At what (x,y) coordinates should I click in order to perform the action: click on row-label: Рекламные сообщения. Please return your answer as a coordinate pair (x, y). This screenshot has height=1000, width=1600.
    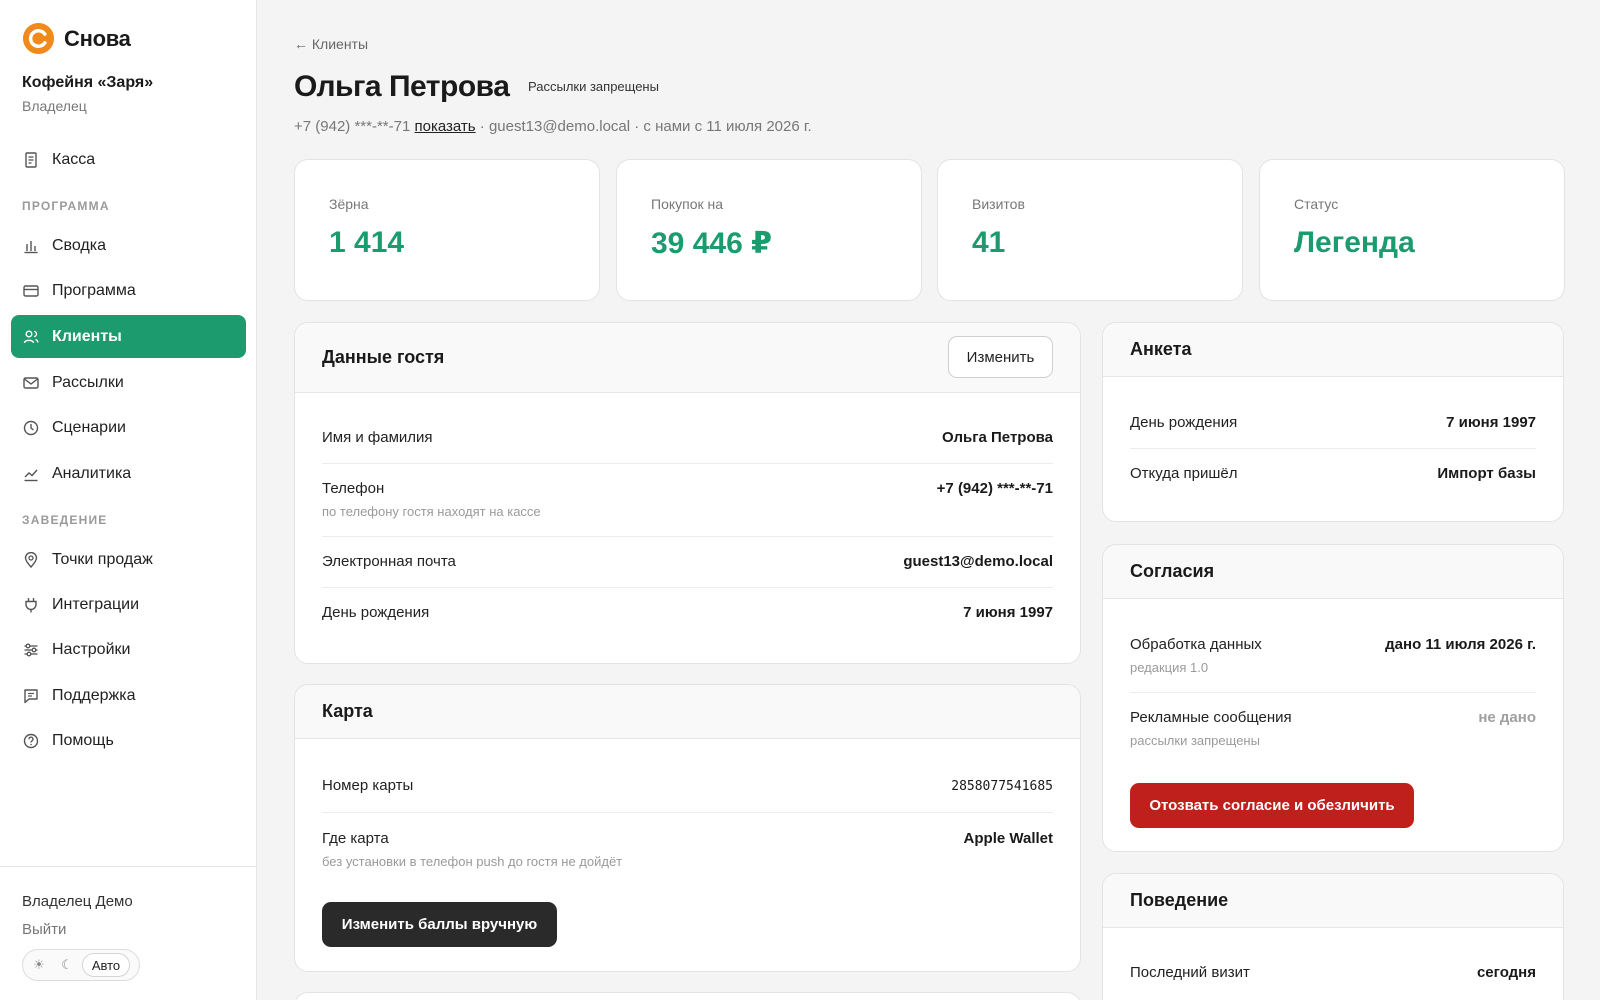
    Looking at the image, I should click on (1211, 717).